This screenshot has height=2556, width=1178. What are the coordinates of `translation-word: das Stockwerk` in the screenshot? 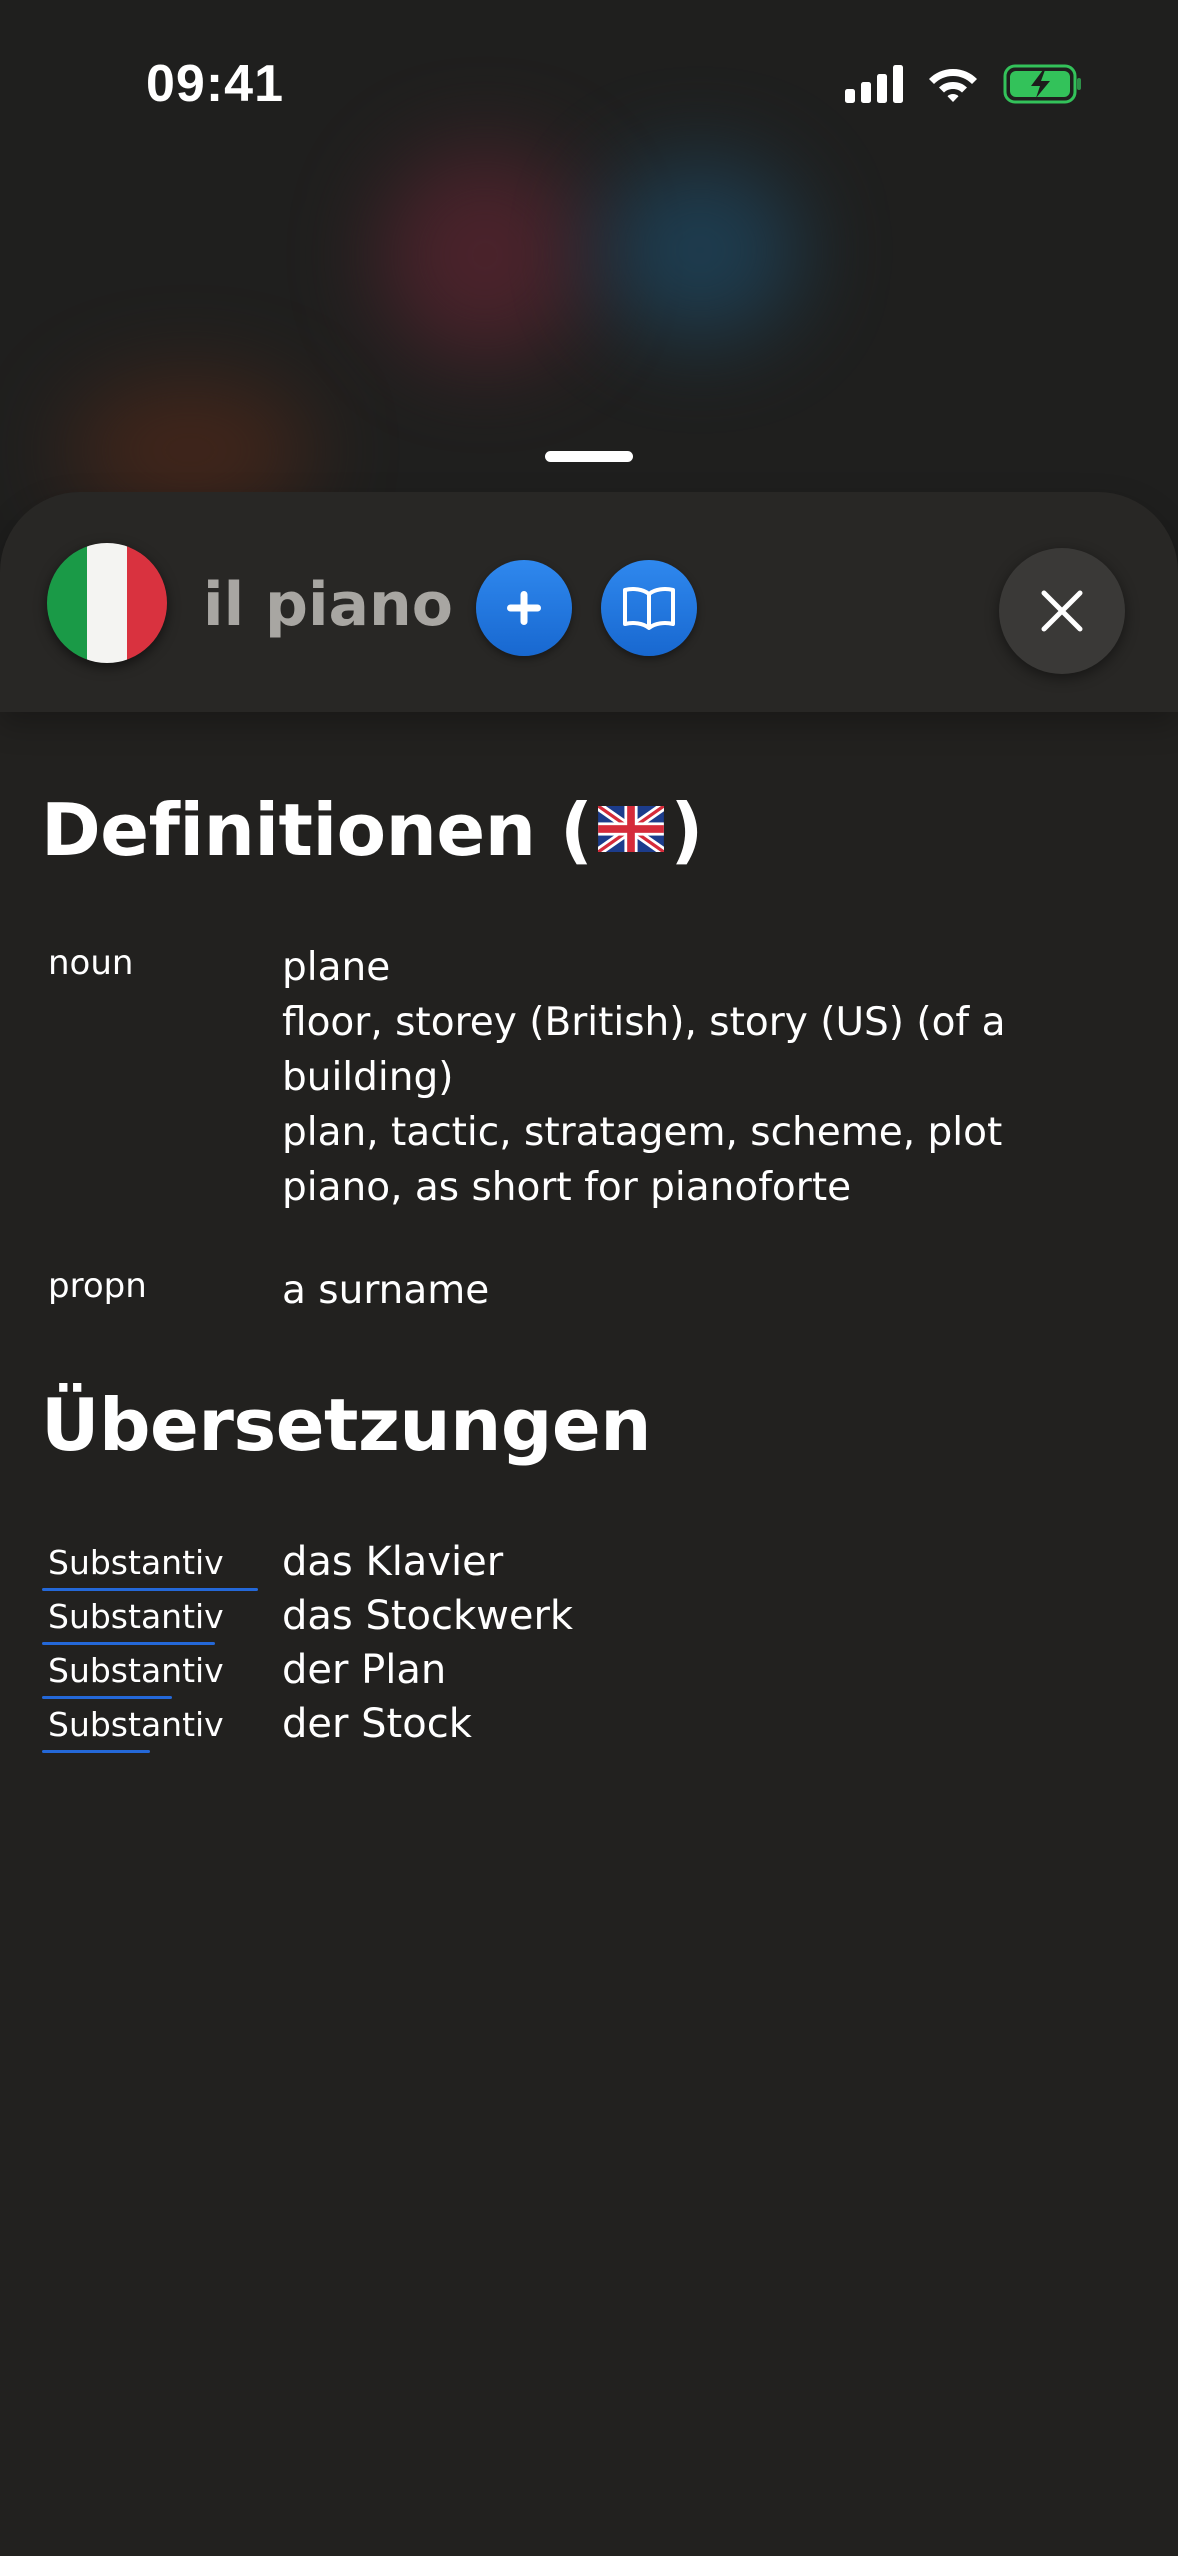 It's located at (428, 1616).